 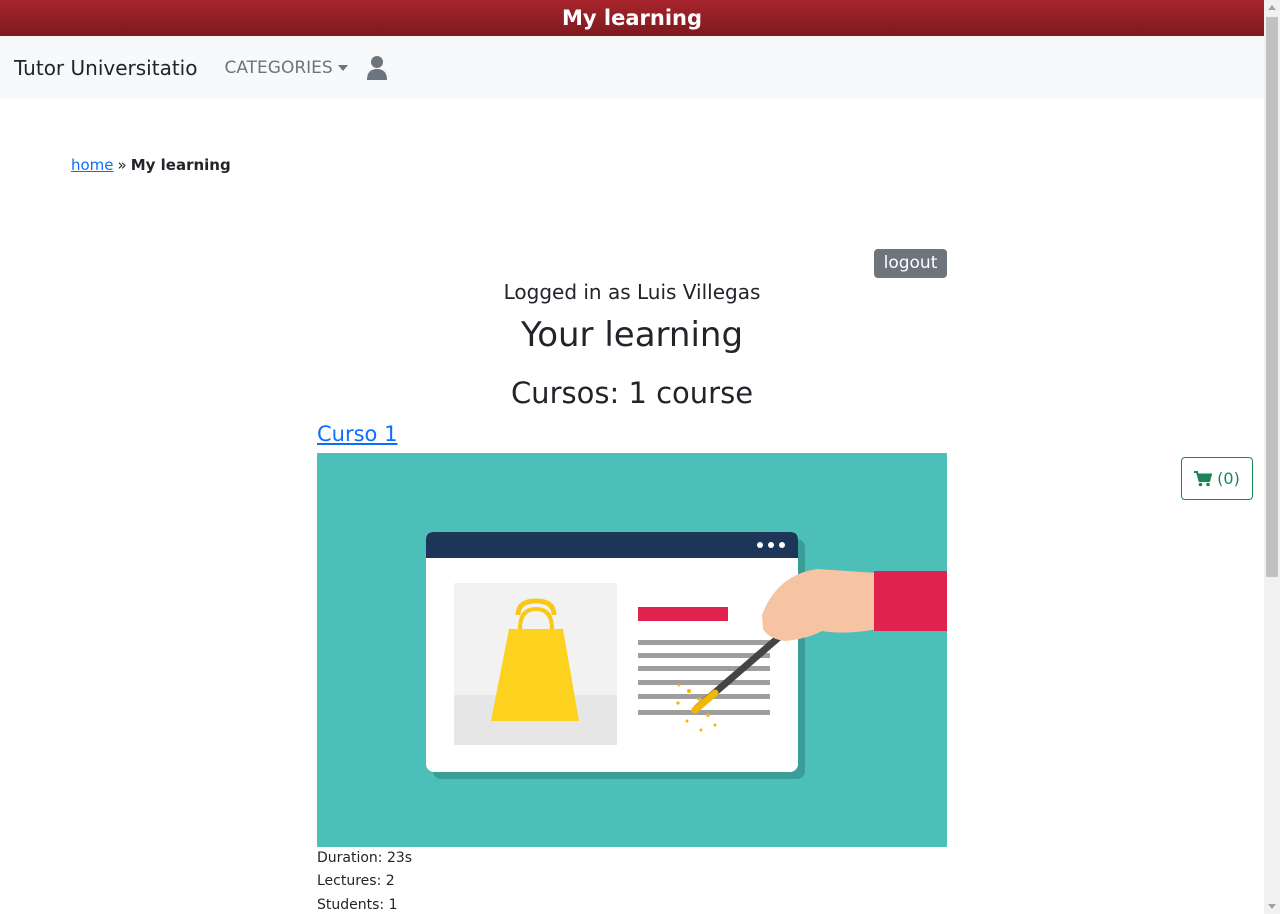 I want to click on scrollbar-thumb, so click(x=1272, y=297).